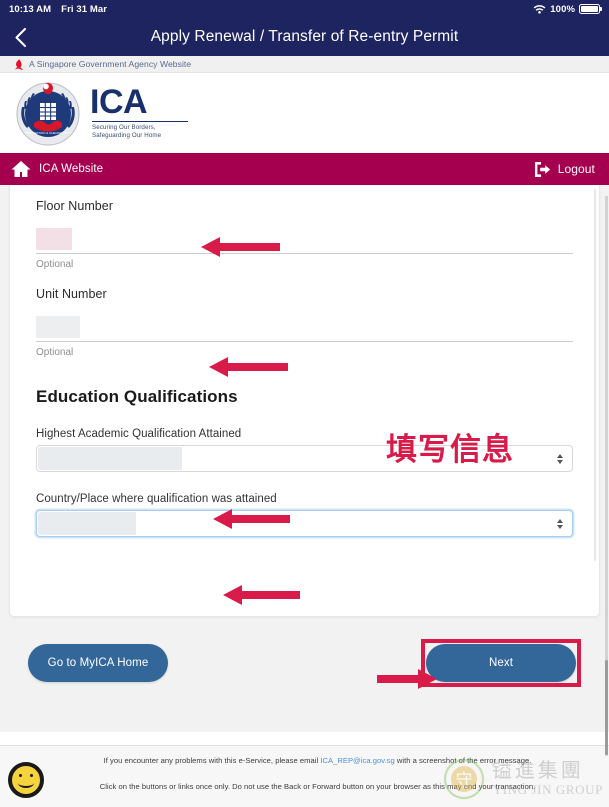 This screenshot has width=609, height=807. What do you see at coordinates (75, 206) in the screenshot?
I see `floor-number-label: Floor Number` at bounding box center [75, 206].